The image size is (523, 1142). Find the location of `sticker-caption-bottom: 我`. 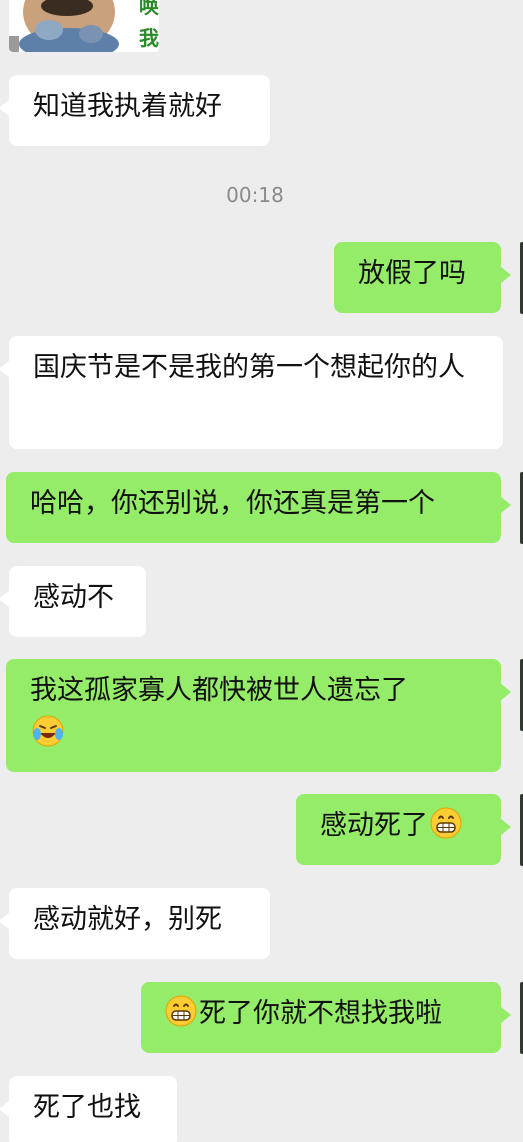

sticker-caption-bottom: 我 is located at coordinates (149, 38).